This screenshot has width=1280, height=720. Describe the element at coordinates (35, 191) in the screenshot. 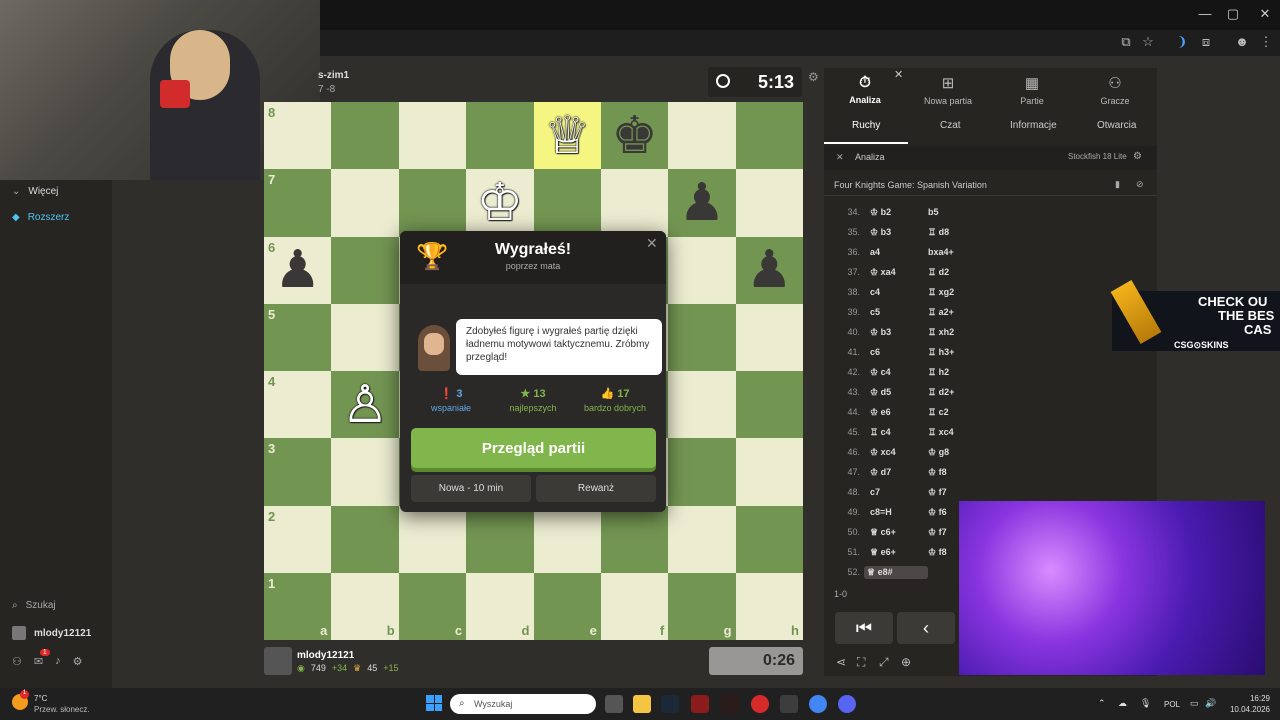

I see `sidebar-item-more: ⌄ Więcej` at that location.